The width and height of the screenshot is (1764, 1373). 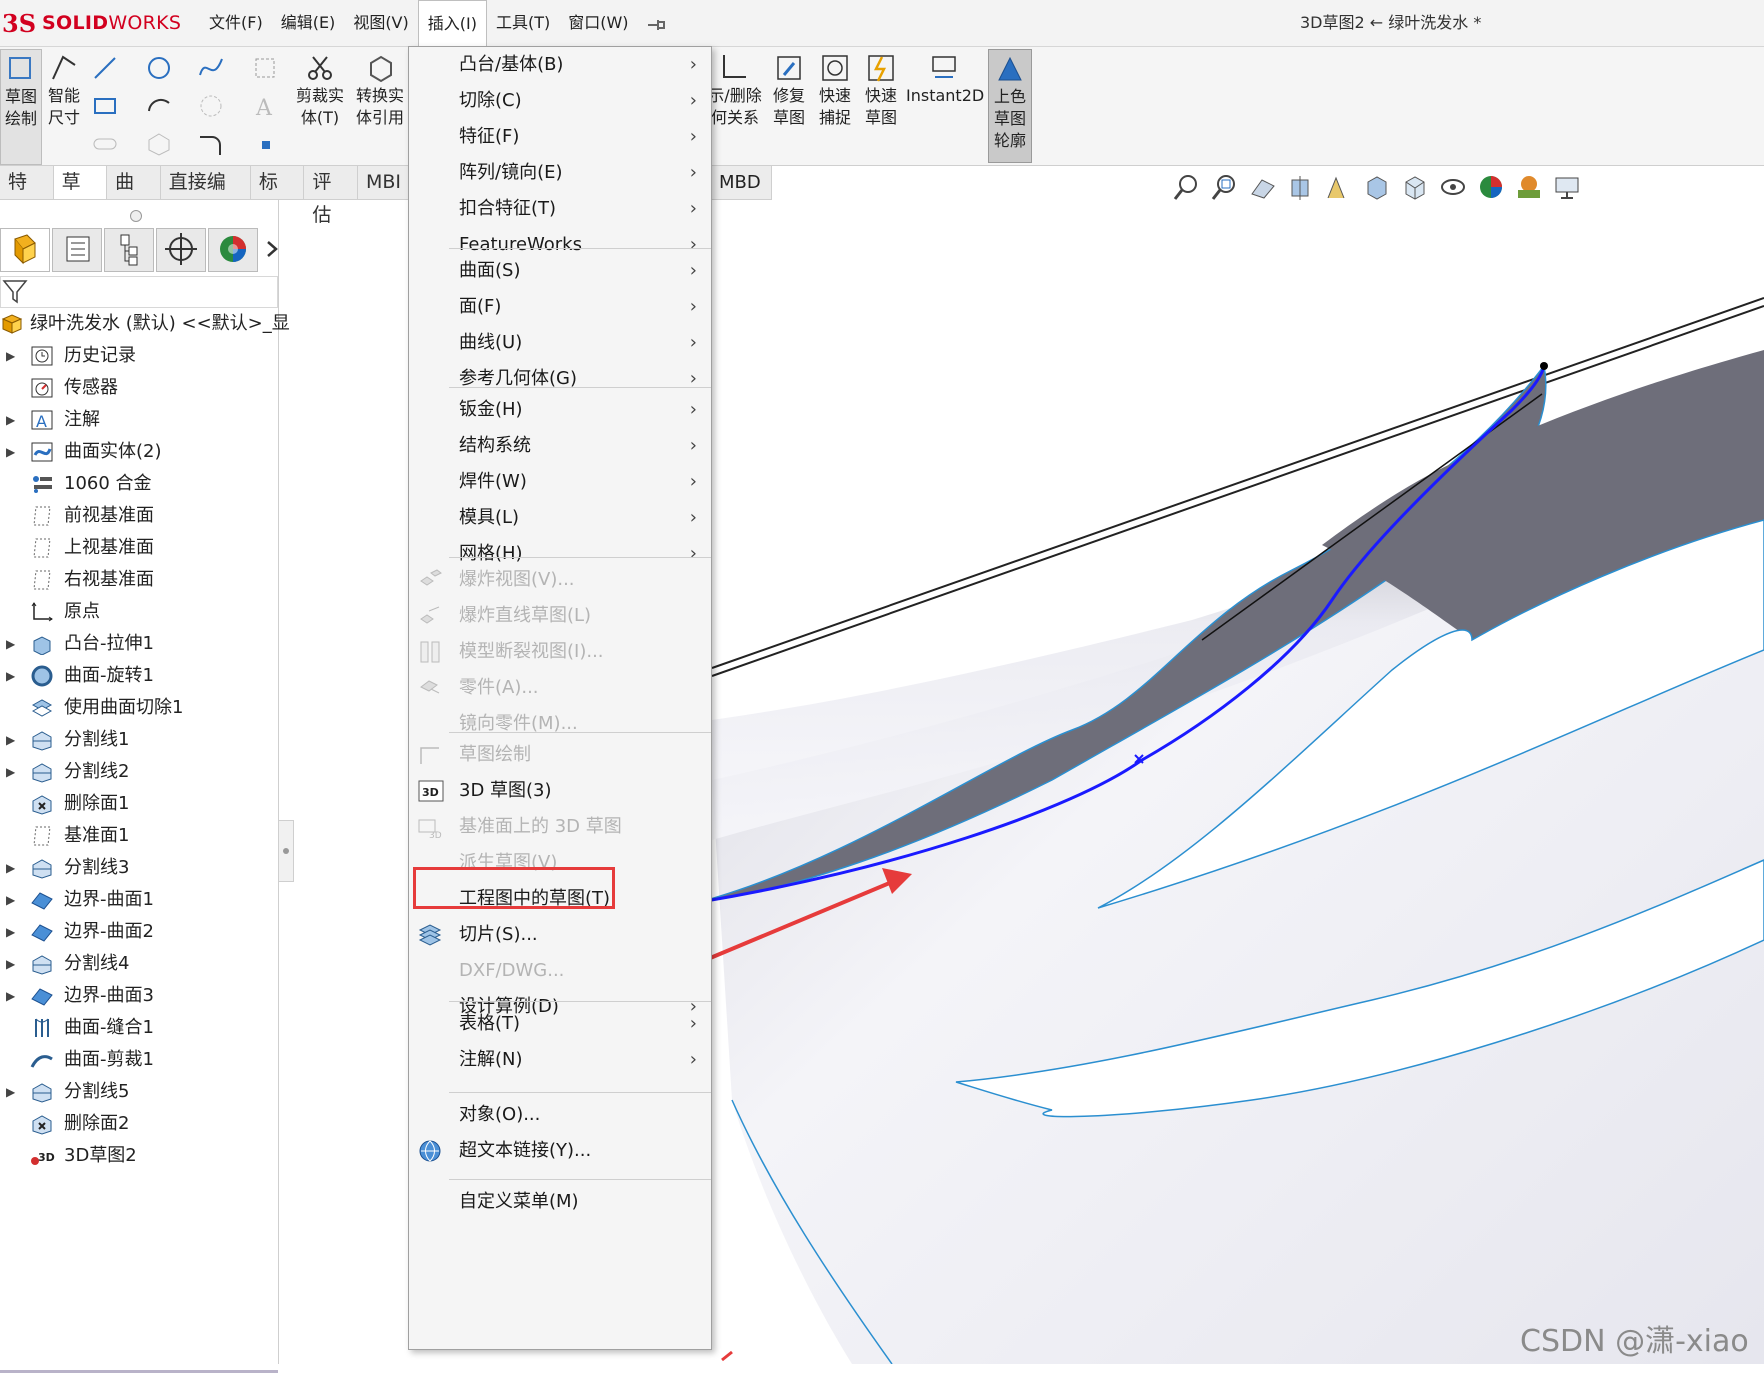 I want to click on menu-tools: 工具(T), so click(x=523, y=23).